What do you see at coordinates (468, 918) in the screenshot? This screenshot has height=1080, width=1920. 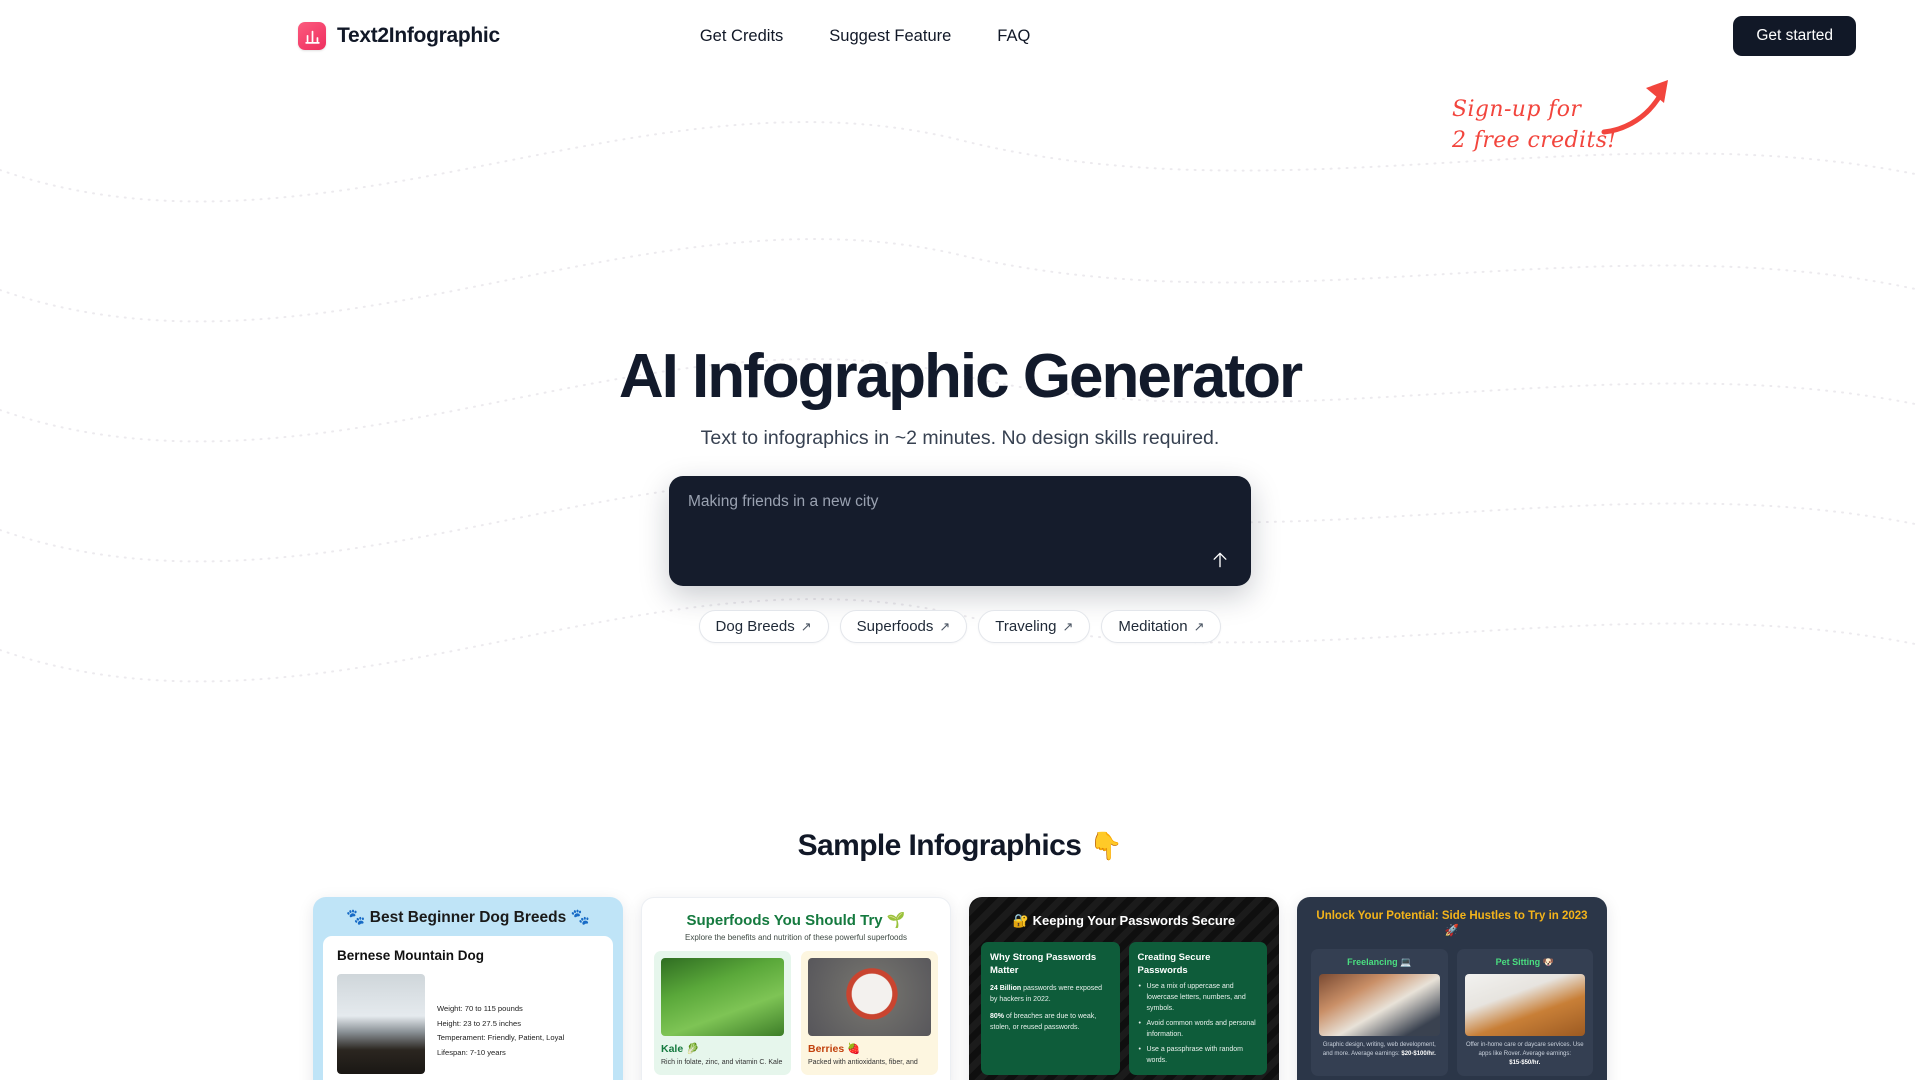 I see `card-title: 🐾 Best Beginner Dog Breeds 🐾` at bounding box center [468, 918].